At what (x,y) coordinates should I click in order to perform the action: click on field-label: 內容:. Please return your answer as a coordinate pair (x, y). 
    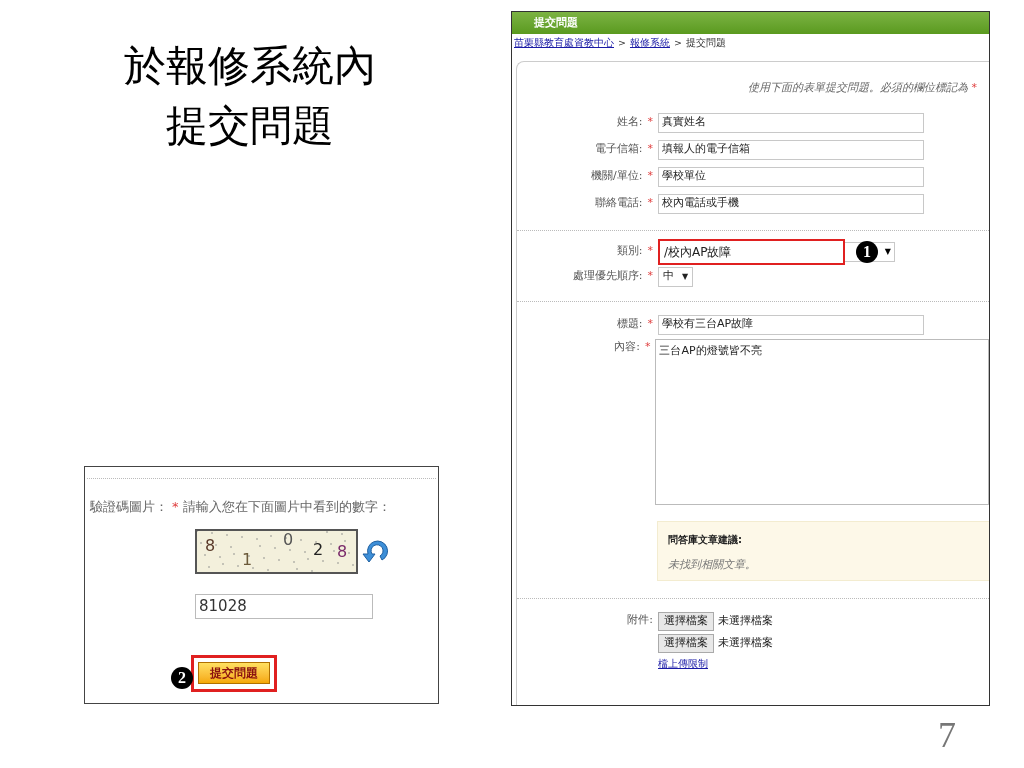
    Looking at the image, I should click on (627, 346).